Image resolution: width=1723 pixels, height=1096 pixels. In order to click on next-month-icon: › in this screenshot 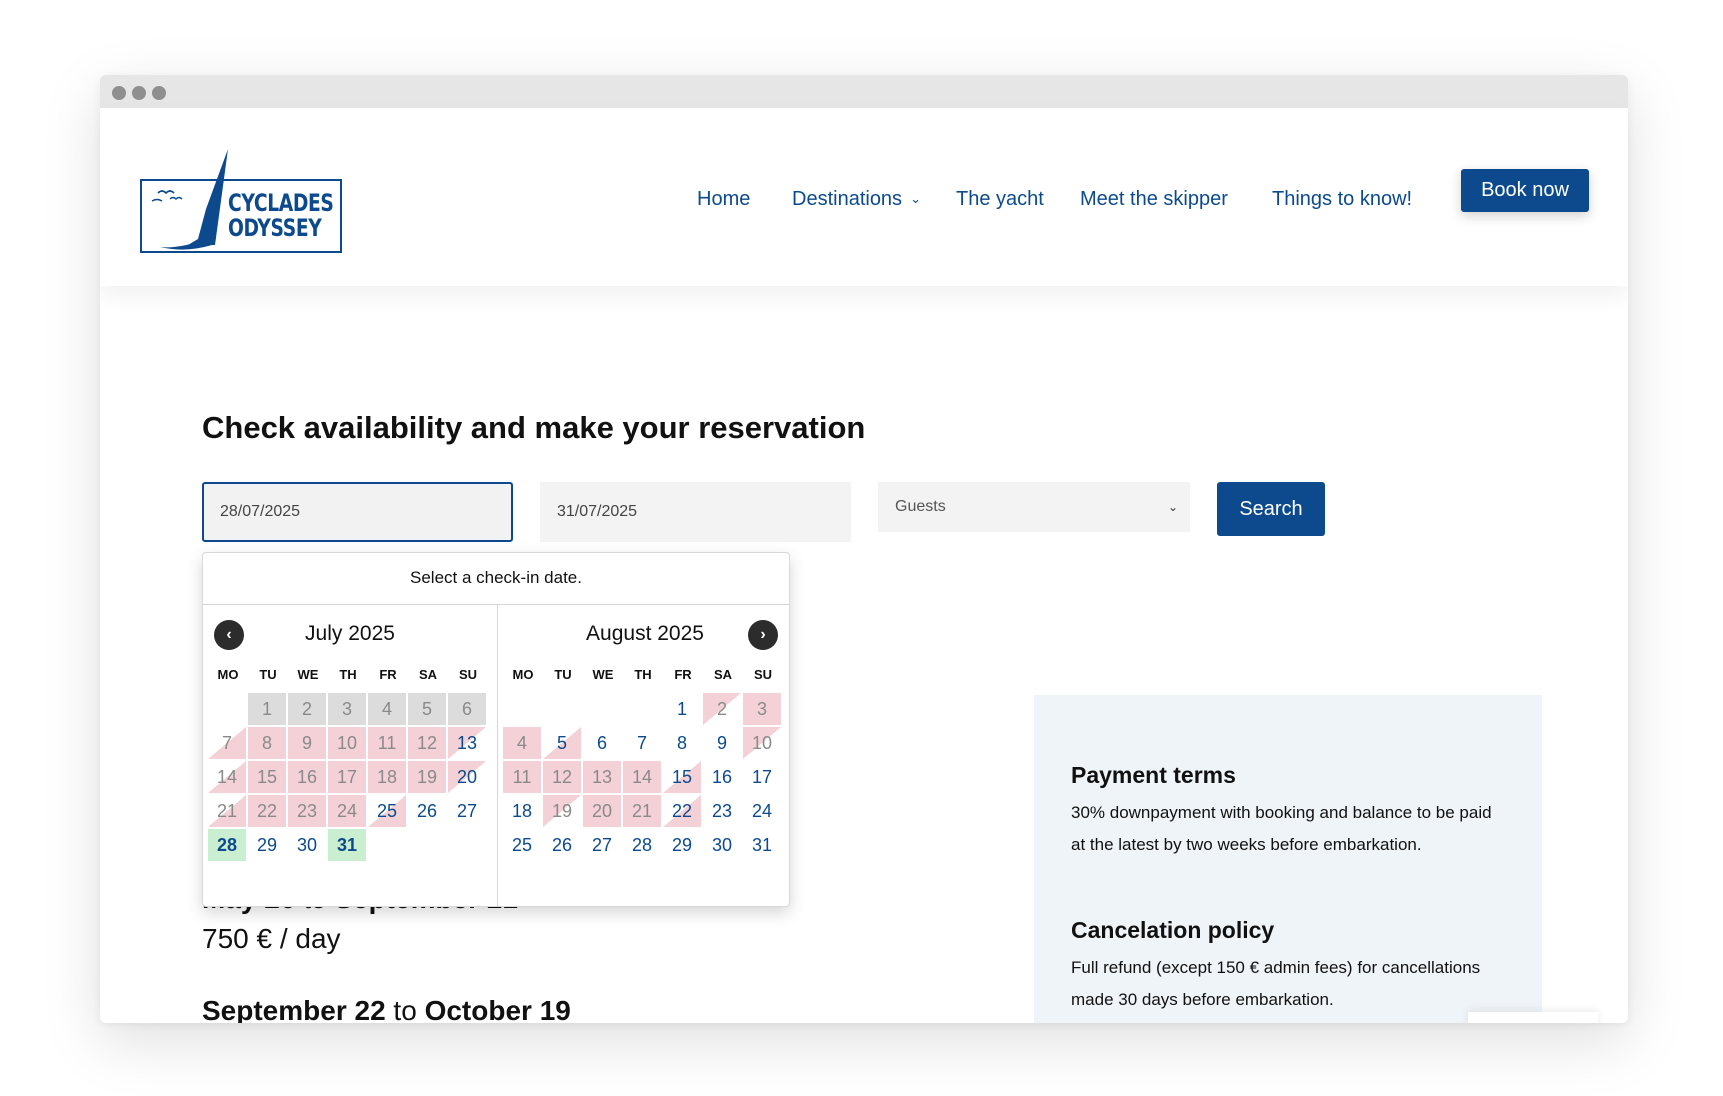, I will do `click(763, 635)`.